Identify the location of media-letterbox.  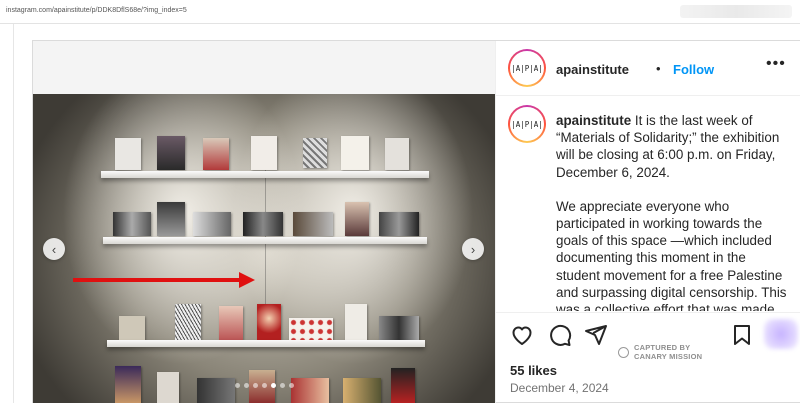
(264, 67).